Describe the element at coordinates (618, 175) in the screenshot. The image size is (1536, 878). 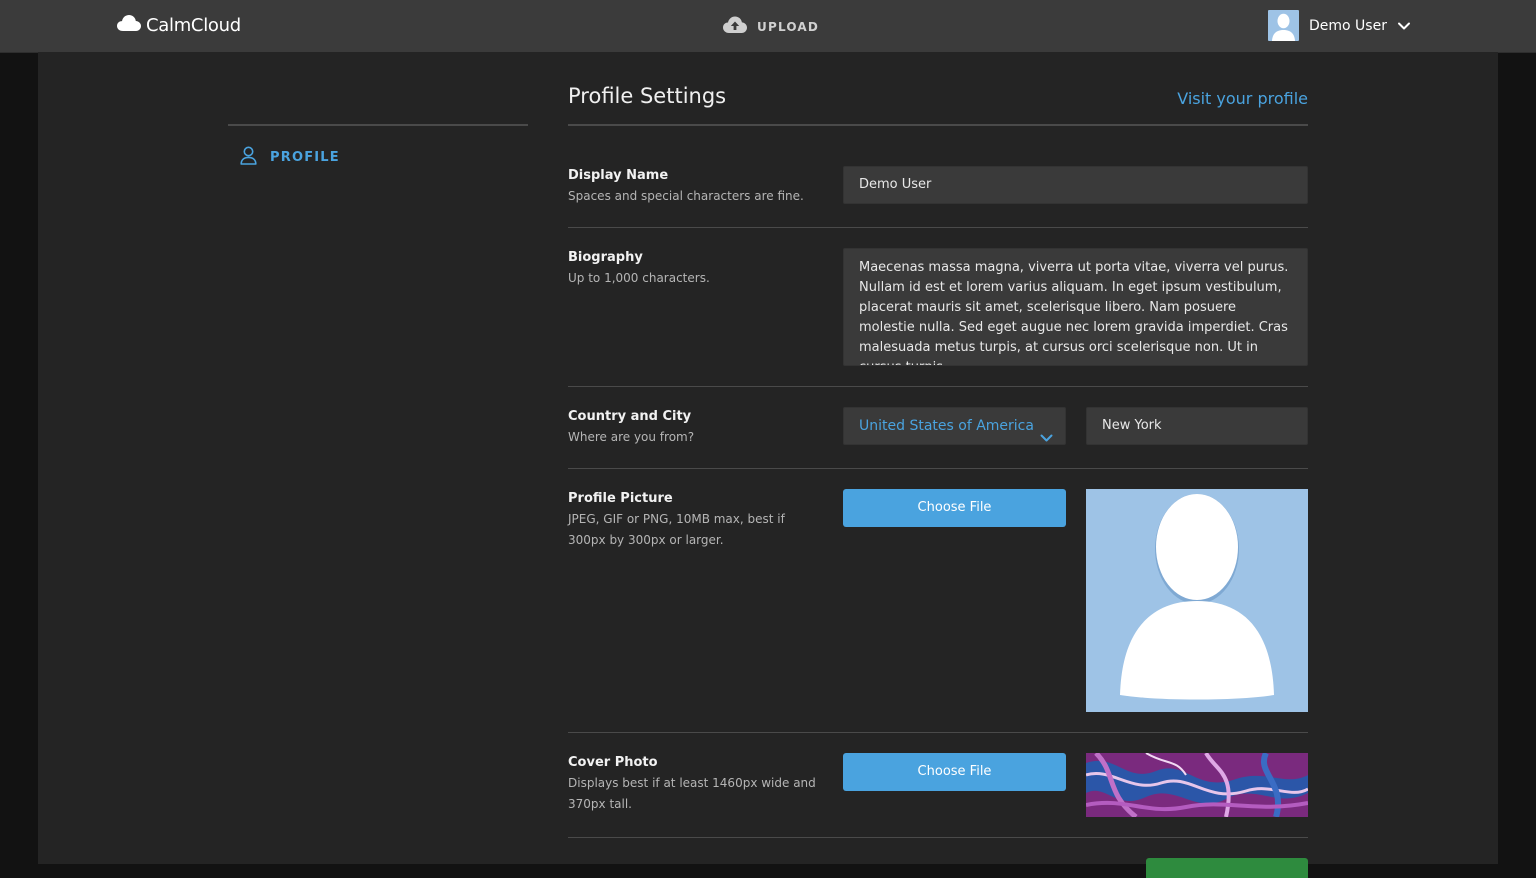
I see `display-name-label: Display Name` at that location.